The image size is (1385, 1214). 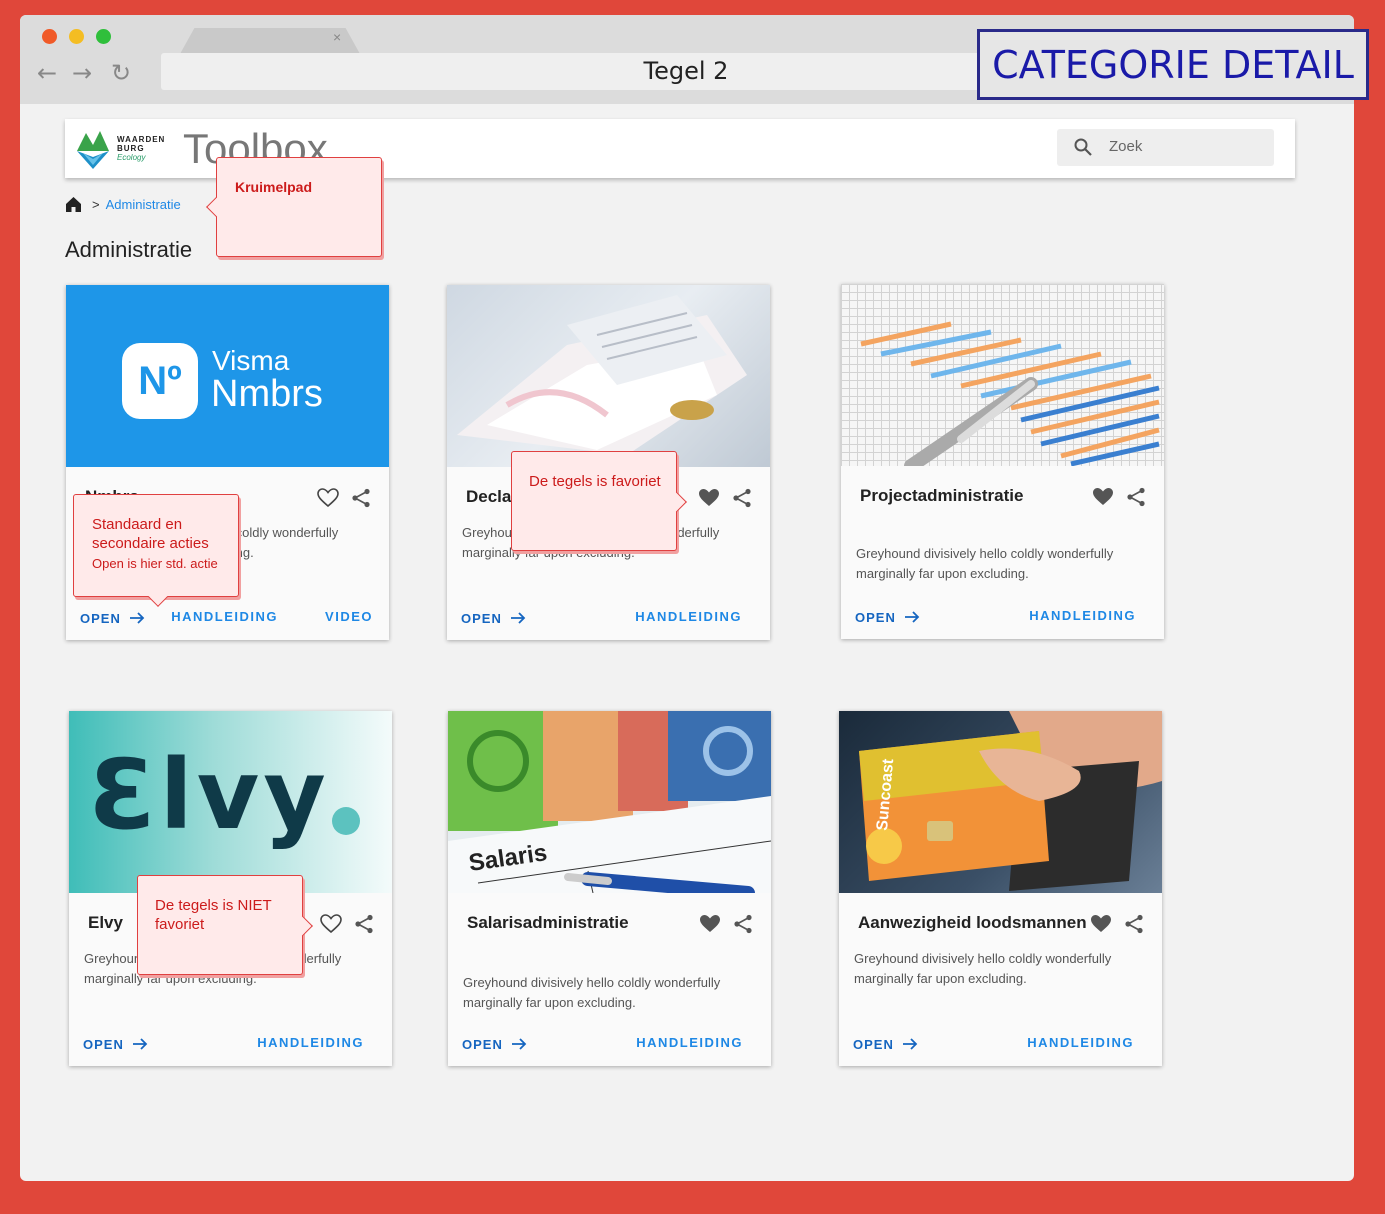 I want to click on breadcrumb-link: Administratie, so click(x=143, y=204).